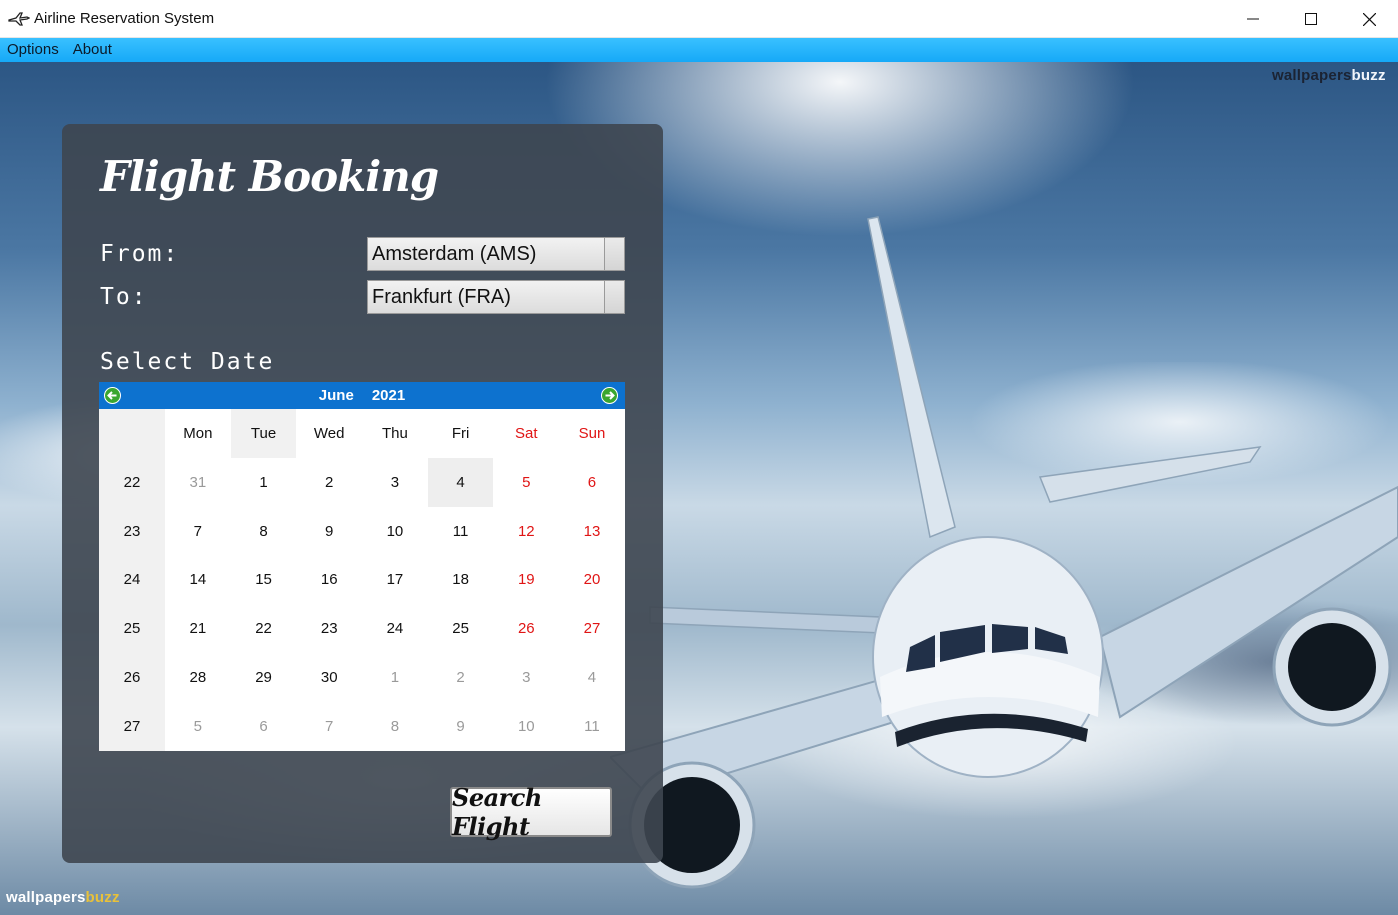 The width and height of the screenshot is (1398, 915). What do you see at coordinates (132, 531) in the screenshot?
I see `week-number: 23` at bounding box center [132, 531].